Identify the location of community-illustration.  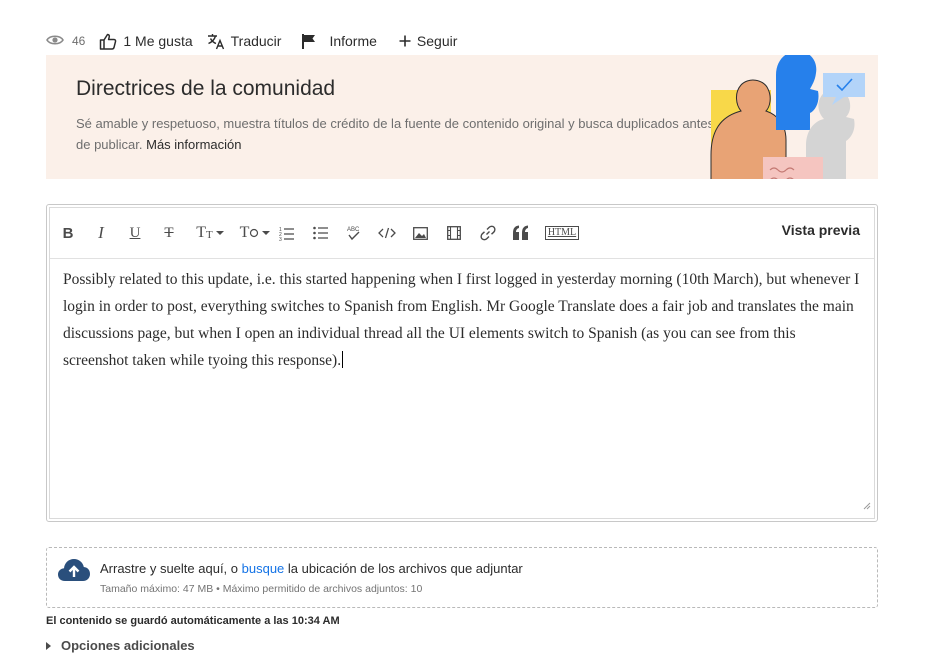
(792, 117).